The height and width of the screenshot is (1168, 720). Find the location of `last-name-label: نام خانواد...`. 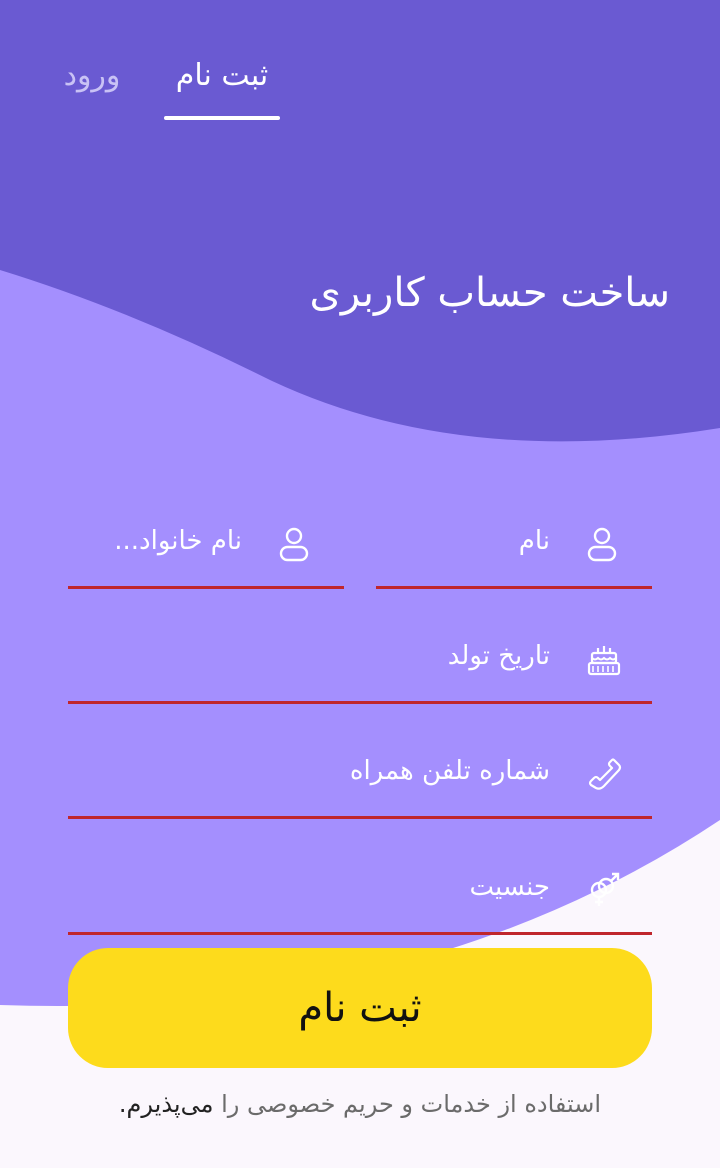

last-name-label: نام خانواد... is located at coordinates (178, 541).